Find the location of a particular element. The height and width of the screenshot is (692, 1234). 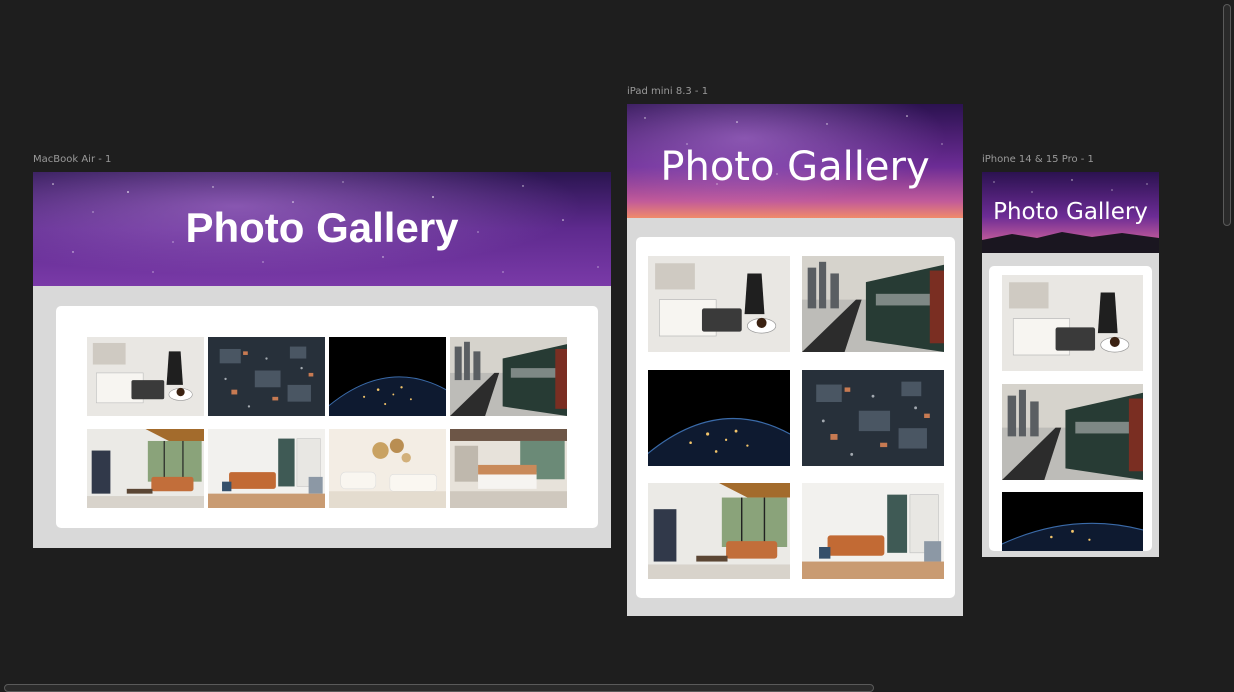

frame-iphone: Photo Gallery is located at coordinates (1070, 364).